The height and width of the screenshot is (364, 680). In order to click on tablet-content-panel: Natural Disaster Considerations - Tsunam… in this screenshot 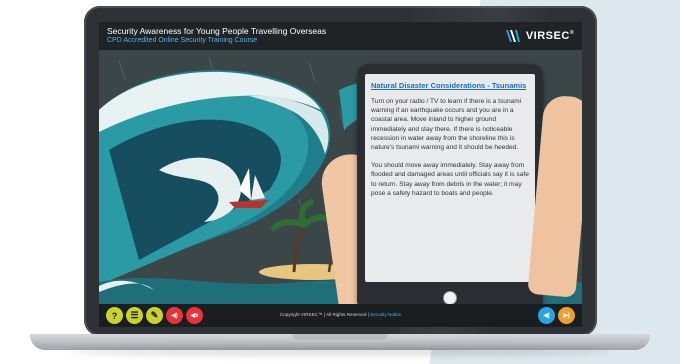, I will do `click(450, 178)`.